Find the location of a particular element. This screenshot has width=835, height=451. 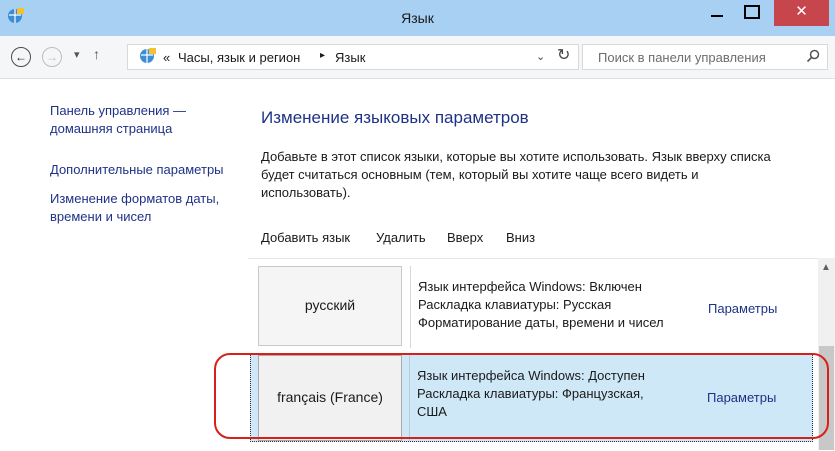

language-info-line: Раскладка клавиатуры: Русская is located at coordinates (515, 304).